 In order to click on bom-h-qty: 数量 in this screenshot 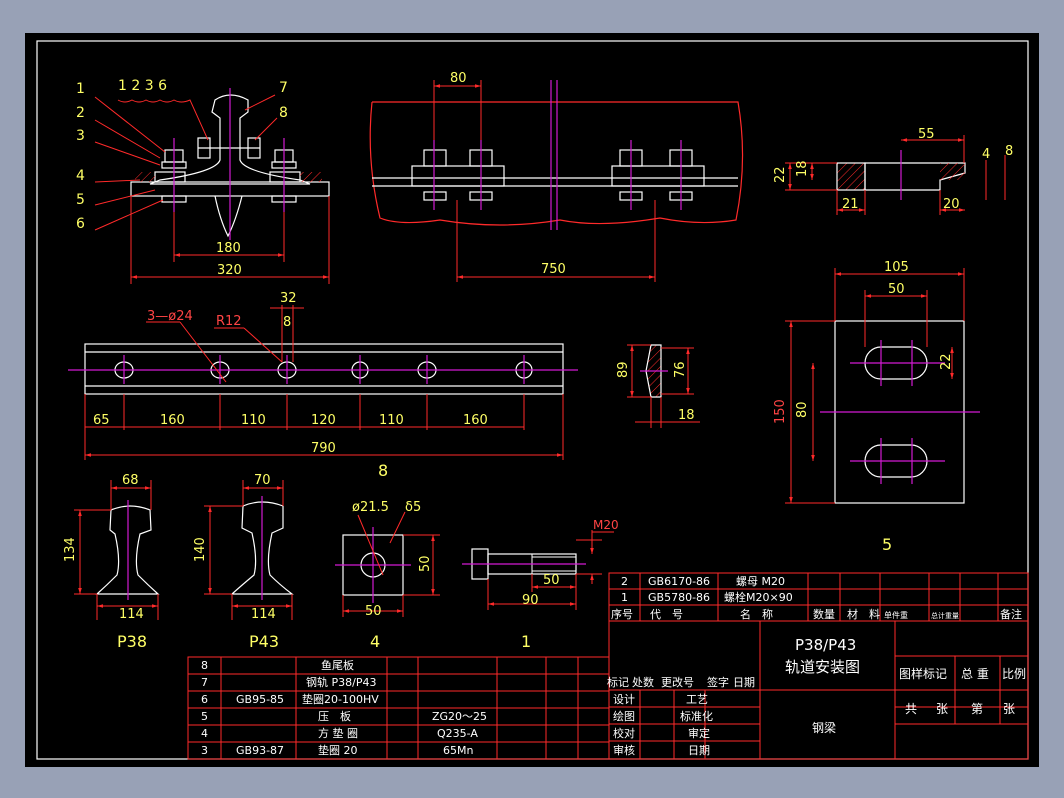, I will do `click(824, 614)`.